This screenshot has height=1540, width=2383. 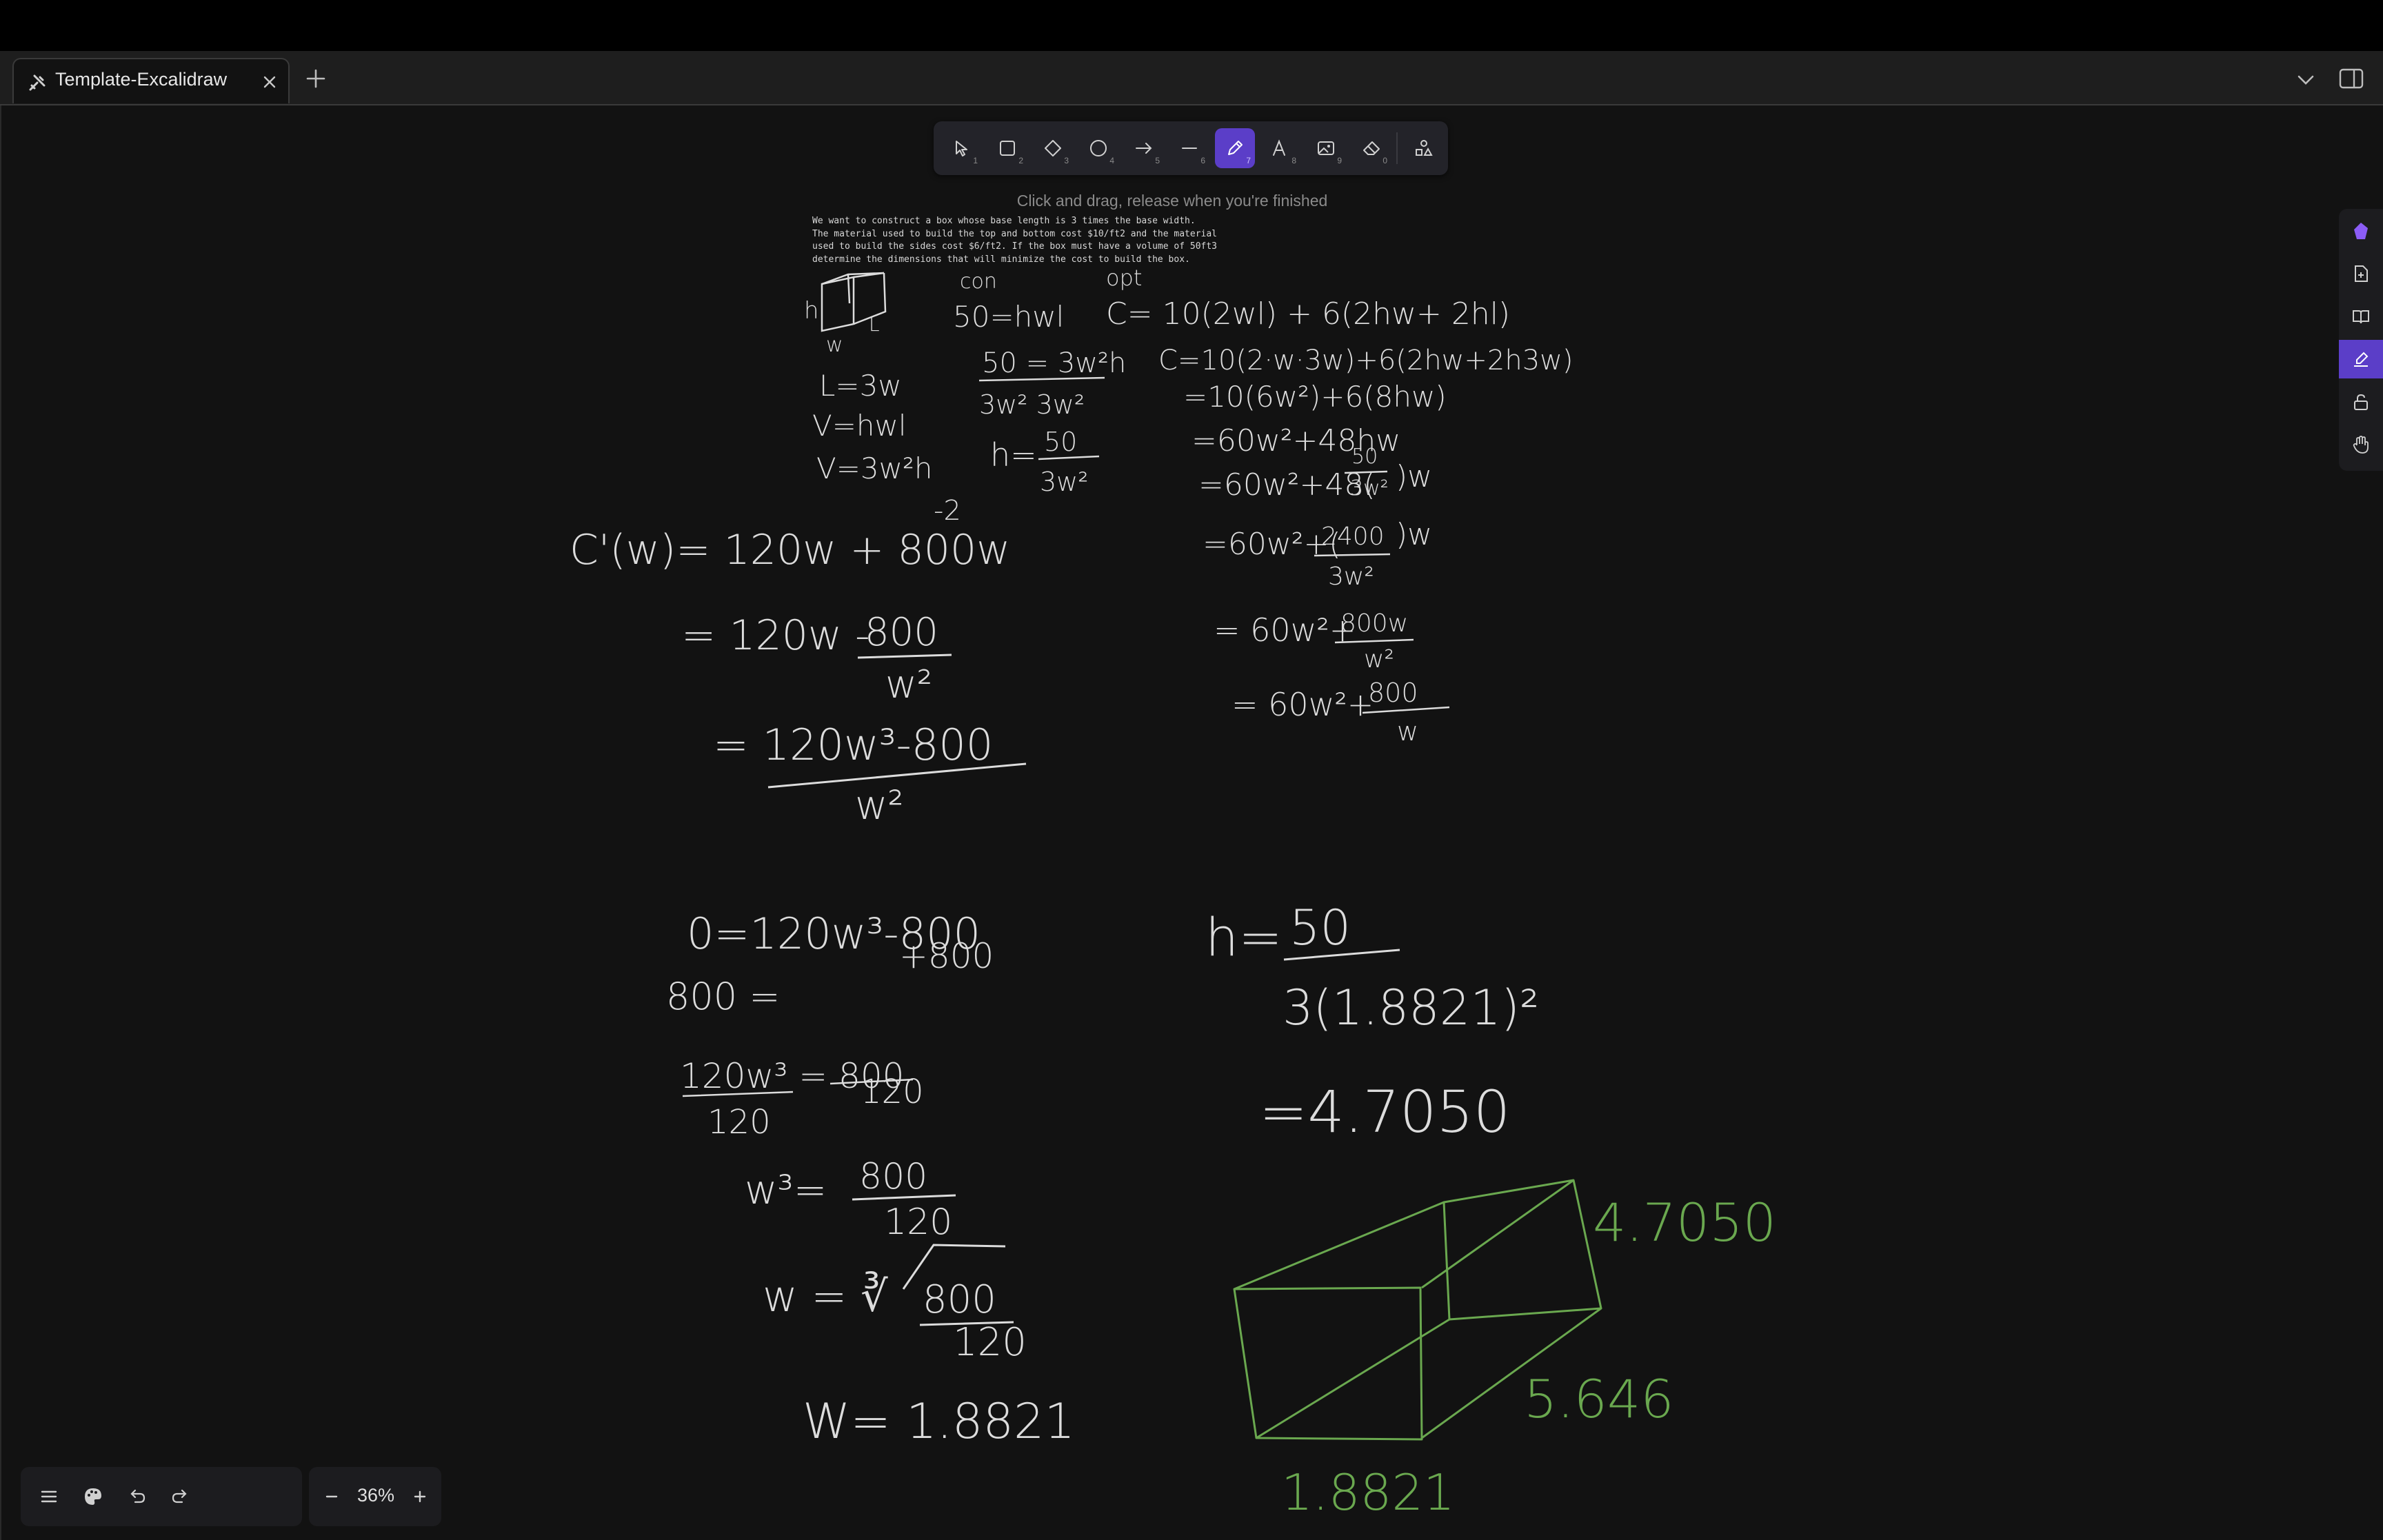 I want to click on cost-step-7-num: 800w, so click(x=1374, y=624).